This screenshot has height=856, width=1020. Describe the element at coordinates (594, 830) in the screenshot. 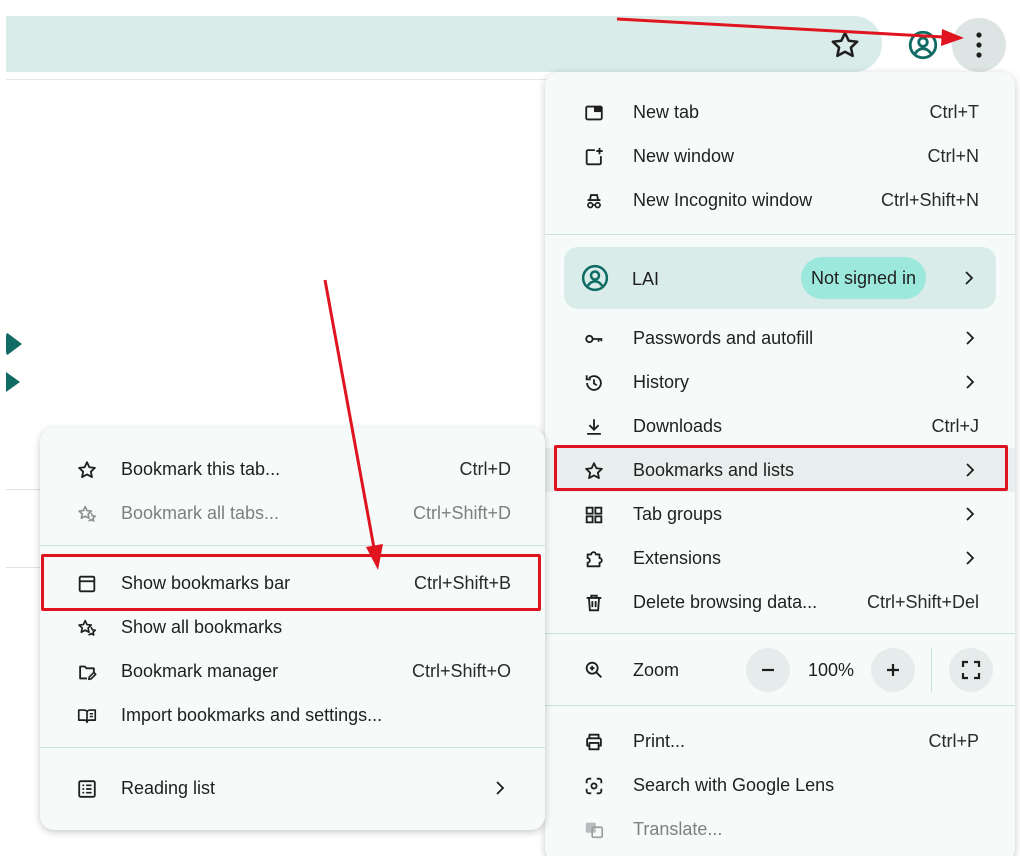

I see `translate-icon` at that location.